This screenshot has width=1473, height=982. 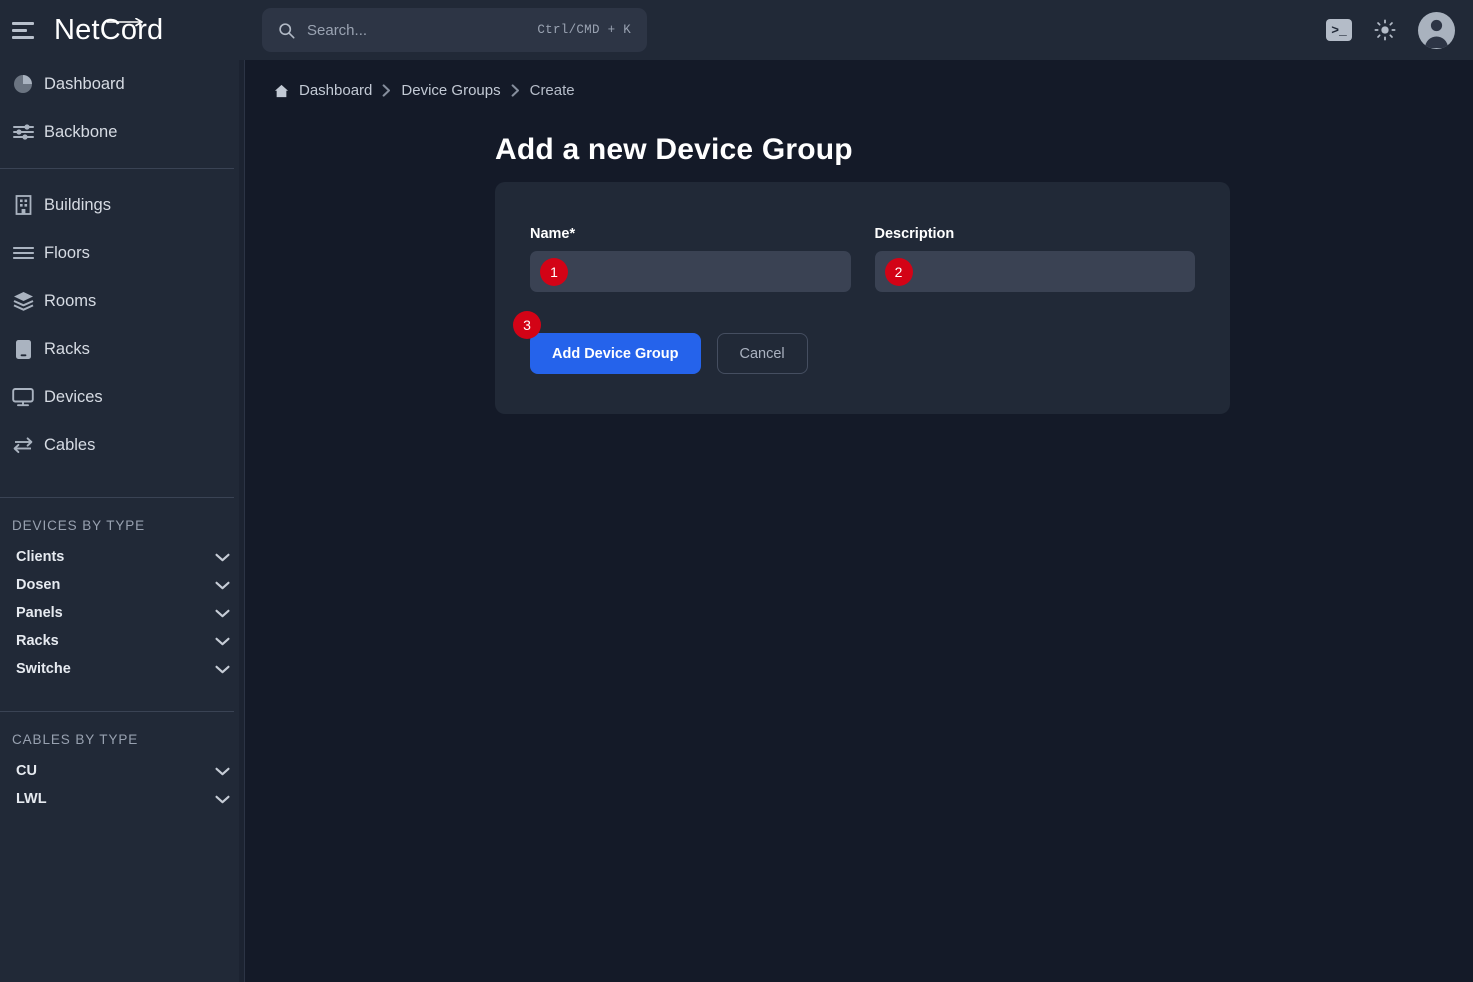 I want to click on header-actions: >_, so click(x=1390, y=30).